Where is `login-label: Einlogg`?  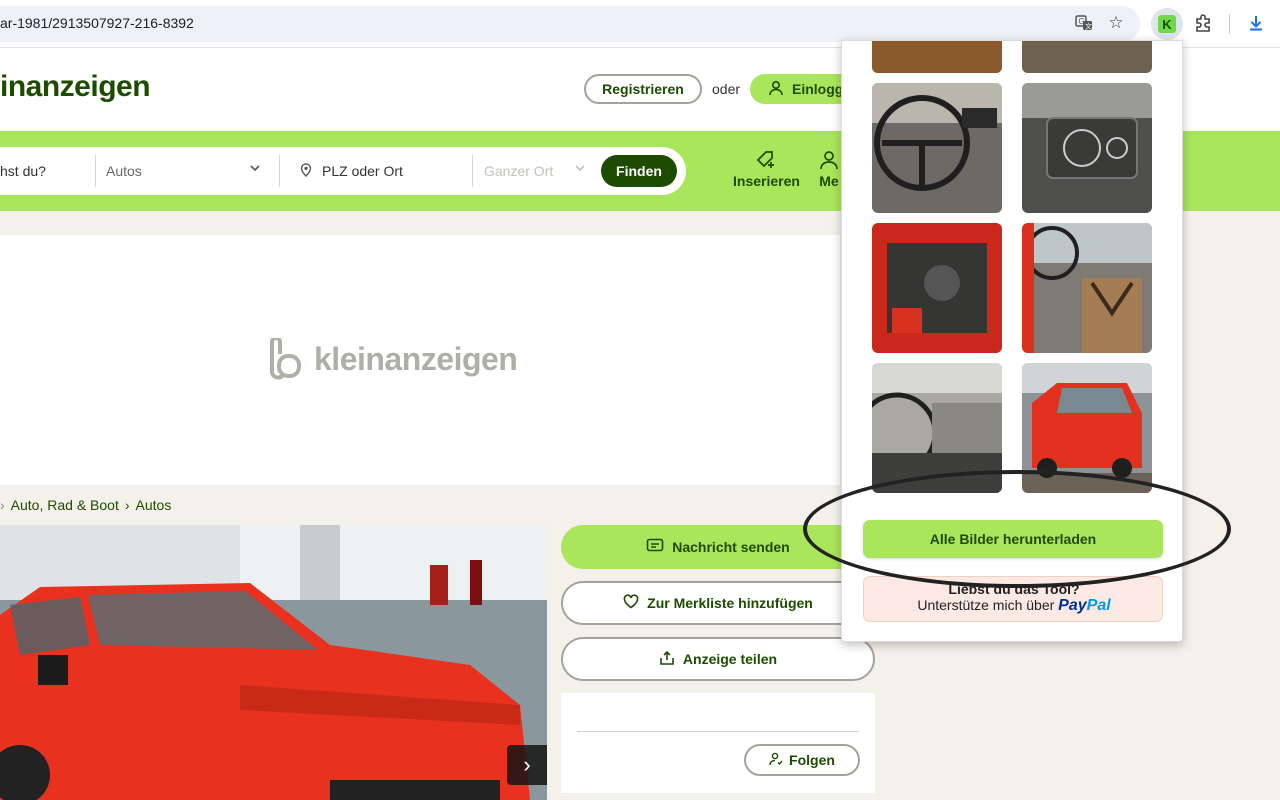 login-label: Einlogg is located at coordinates (818, 89).